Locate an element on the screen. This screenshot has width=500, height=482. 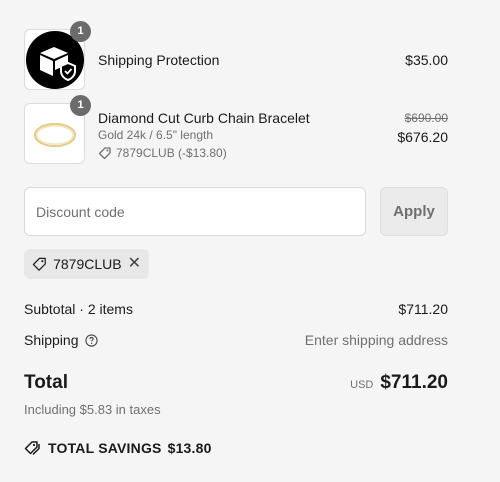
item-price: $35.00 is located at coordinates (426, 60).